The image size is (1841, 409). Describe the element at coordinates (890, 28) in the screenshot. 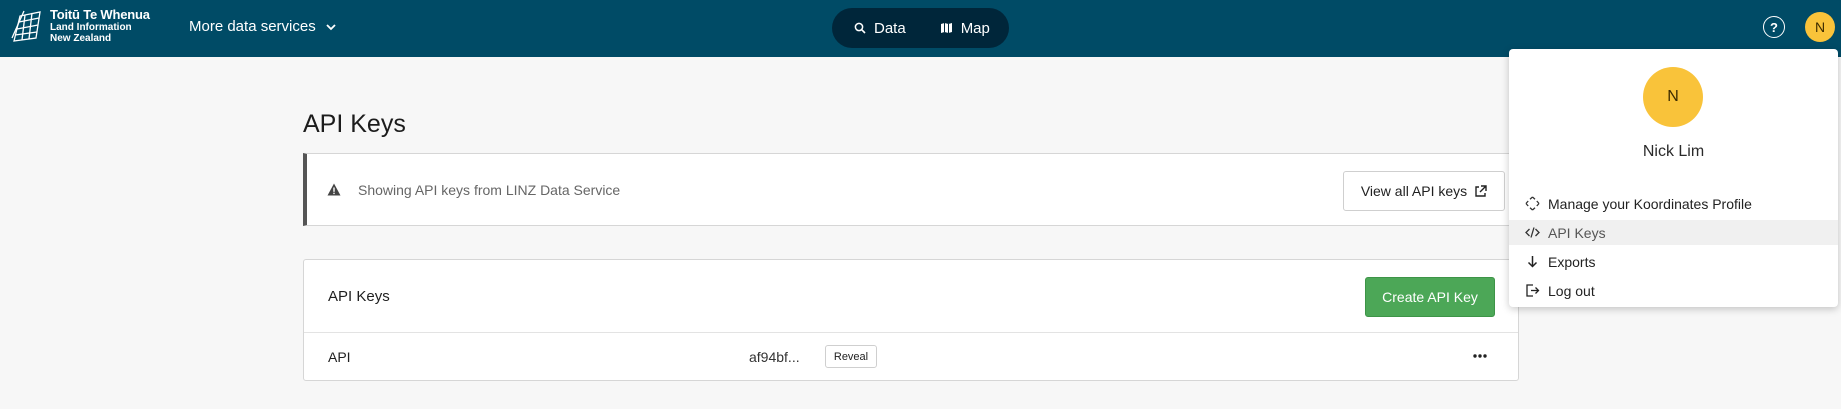

I see `data-tab-label: Data` at that location.